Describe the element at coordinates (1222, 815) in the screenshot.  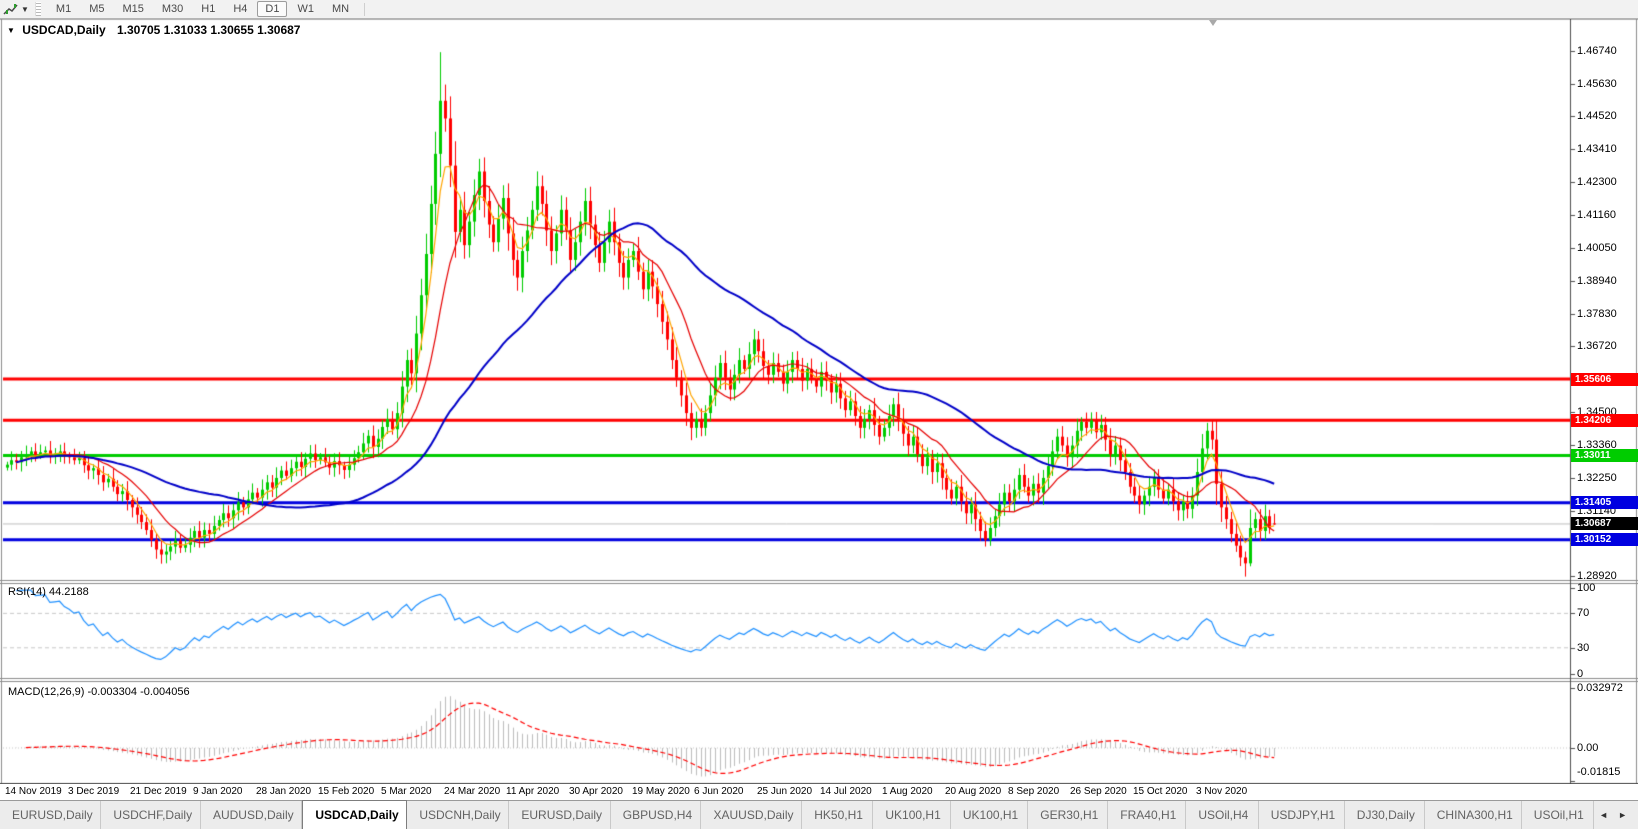
I see `chart-tab-usoil: USOil,H4` at that location.